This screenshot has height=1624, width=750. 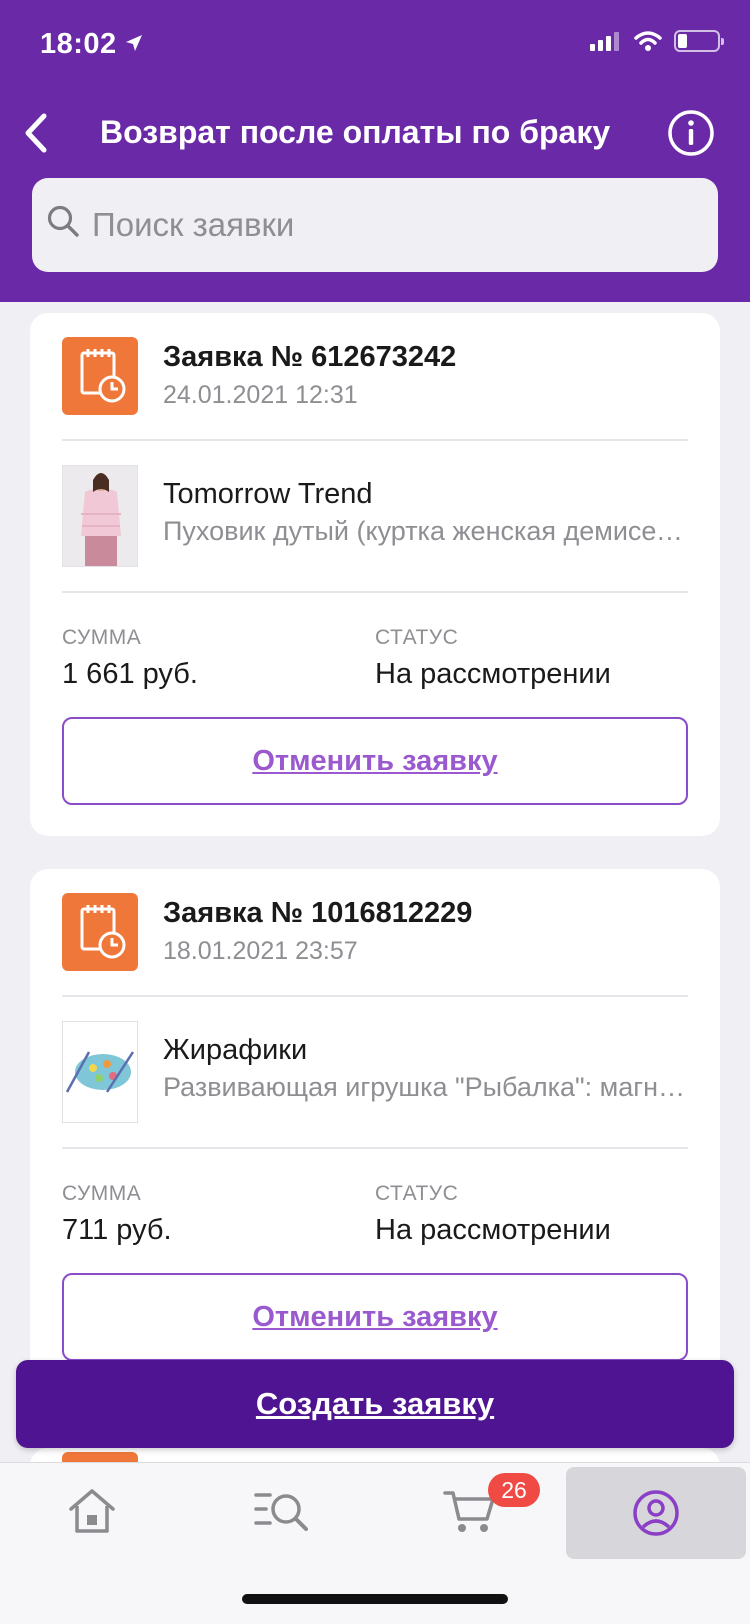 I want to click on tab-profile, so click(x=656, y=1513).